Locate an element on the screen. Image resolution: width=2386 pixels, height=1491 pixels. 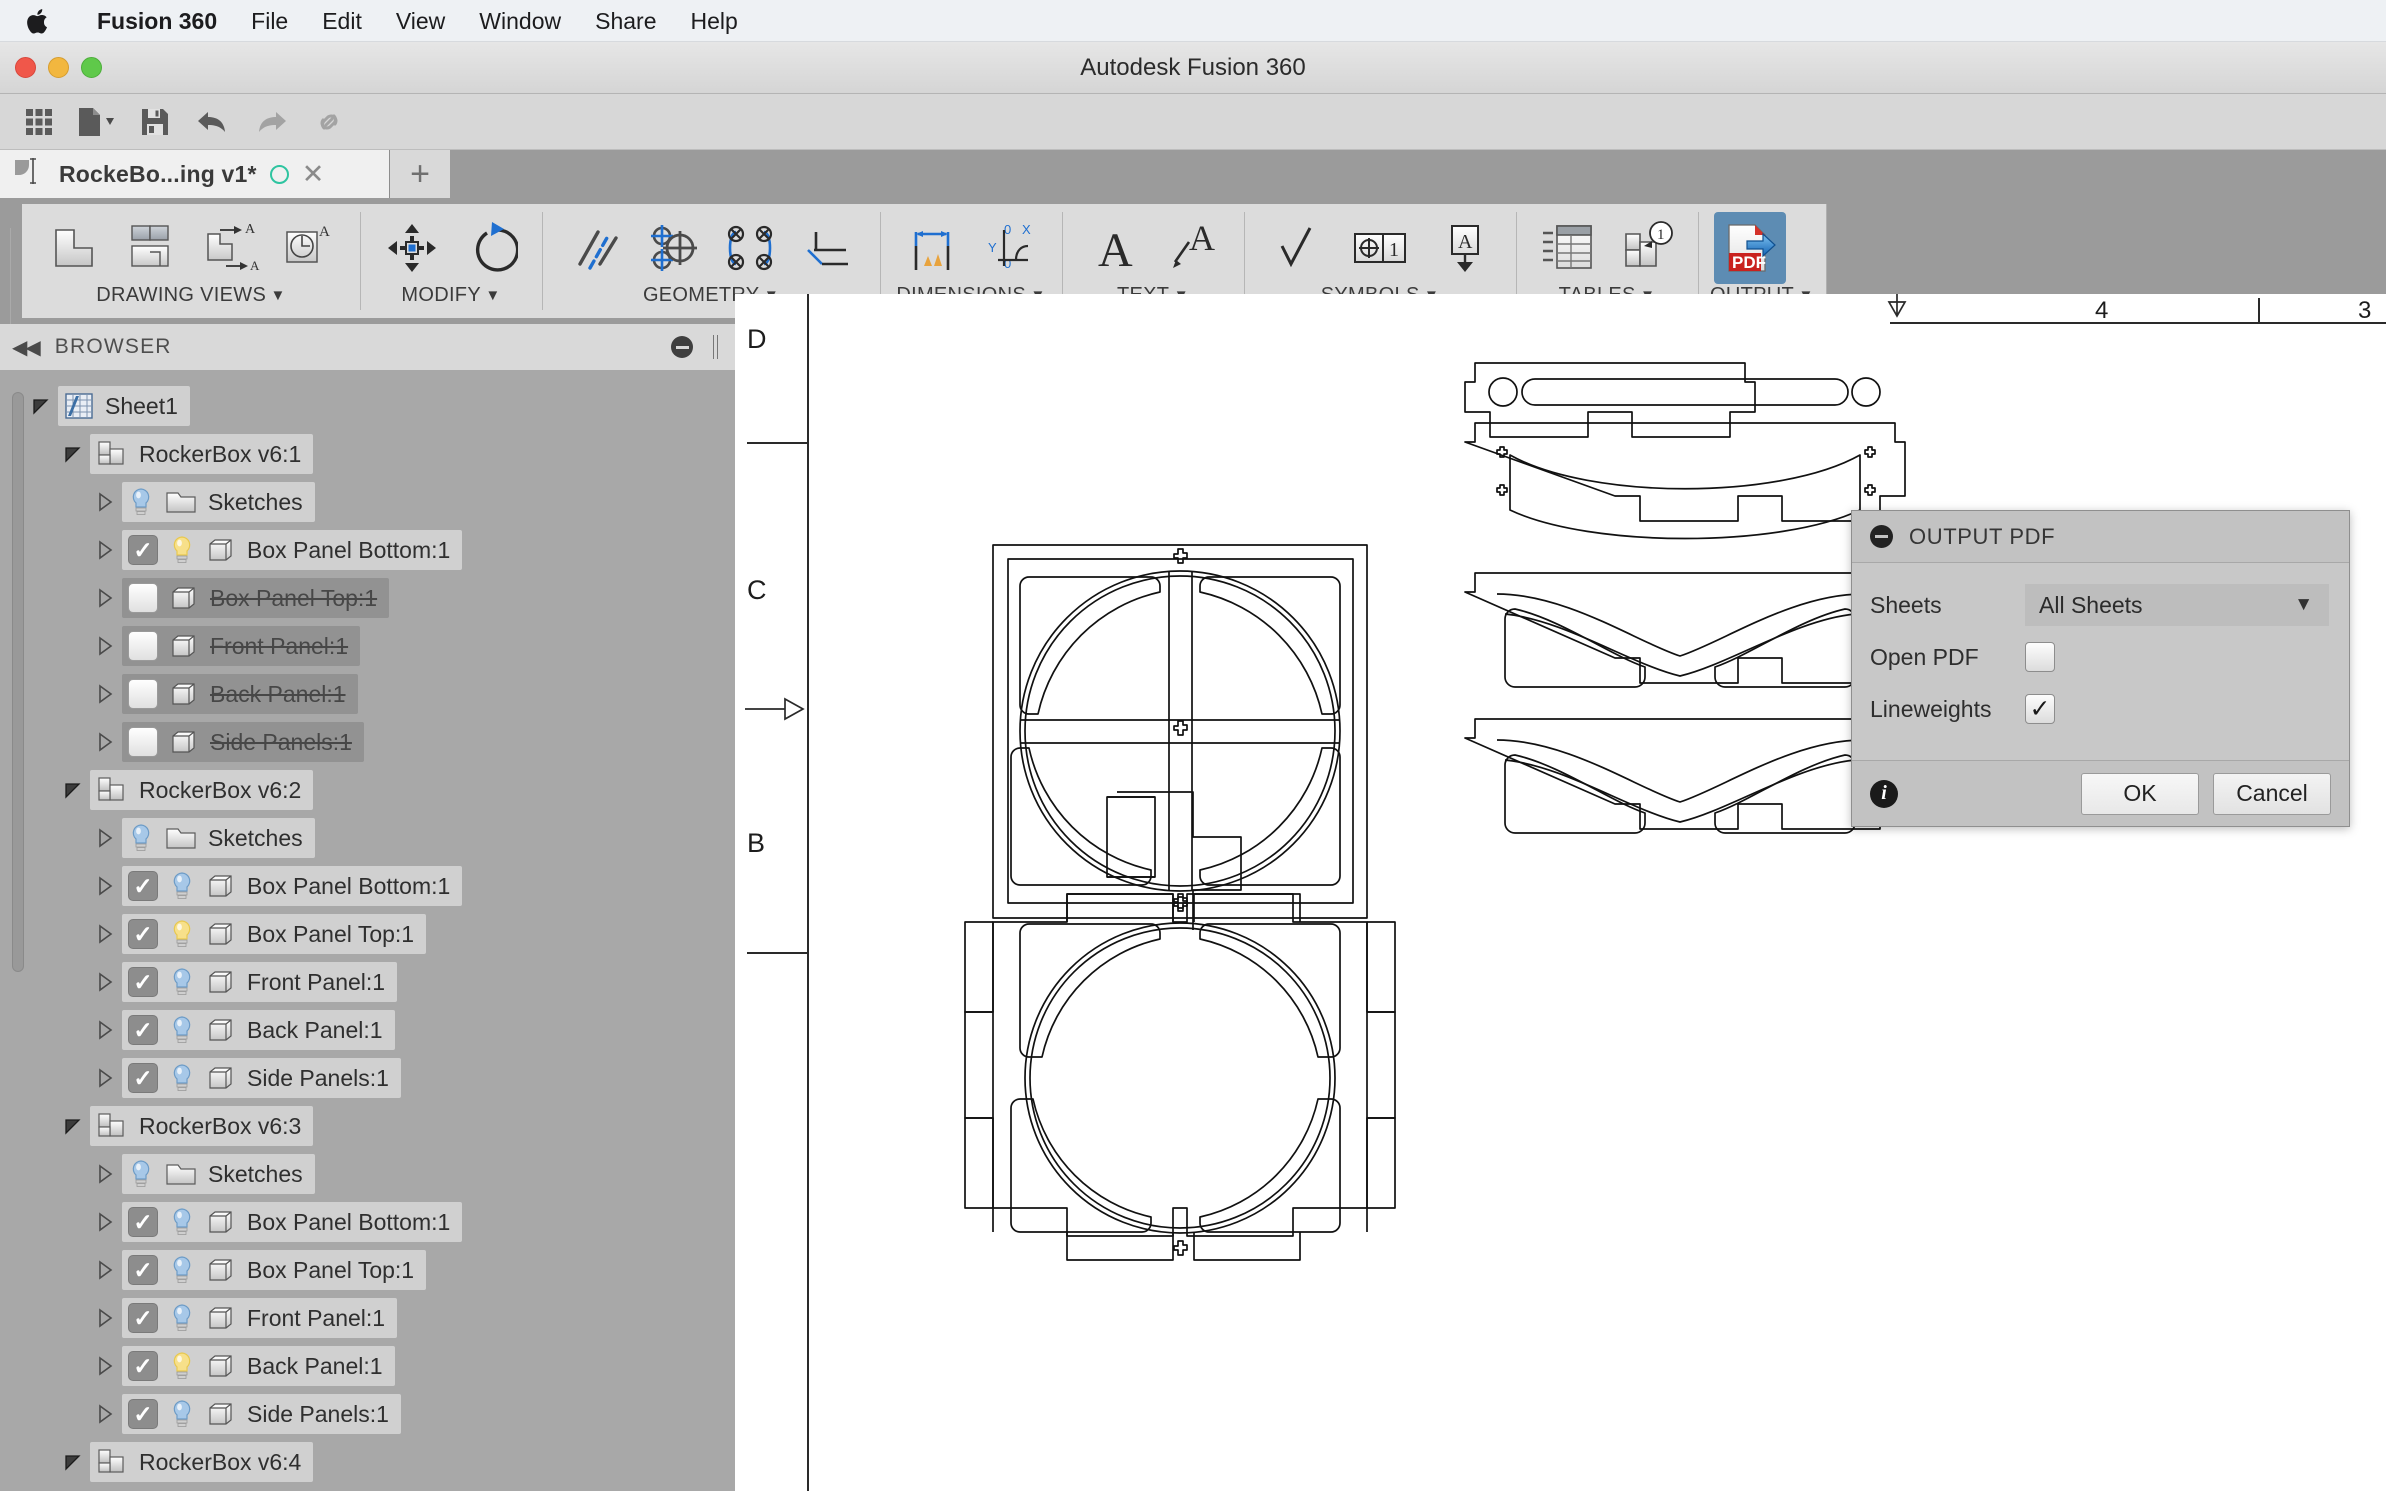
sheets-select: All Sheets ▼ is located at coordinates (2177, 605).